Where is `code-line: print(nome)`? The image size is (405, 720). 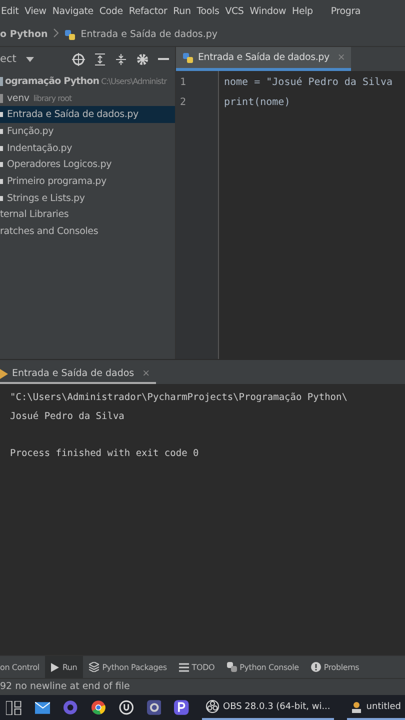
code-line: print(nome) is located at coordinates (258, 103).